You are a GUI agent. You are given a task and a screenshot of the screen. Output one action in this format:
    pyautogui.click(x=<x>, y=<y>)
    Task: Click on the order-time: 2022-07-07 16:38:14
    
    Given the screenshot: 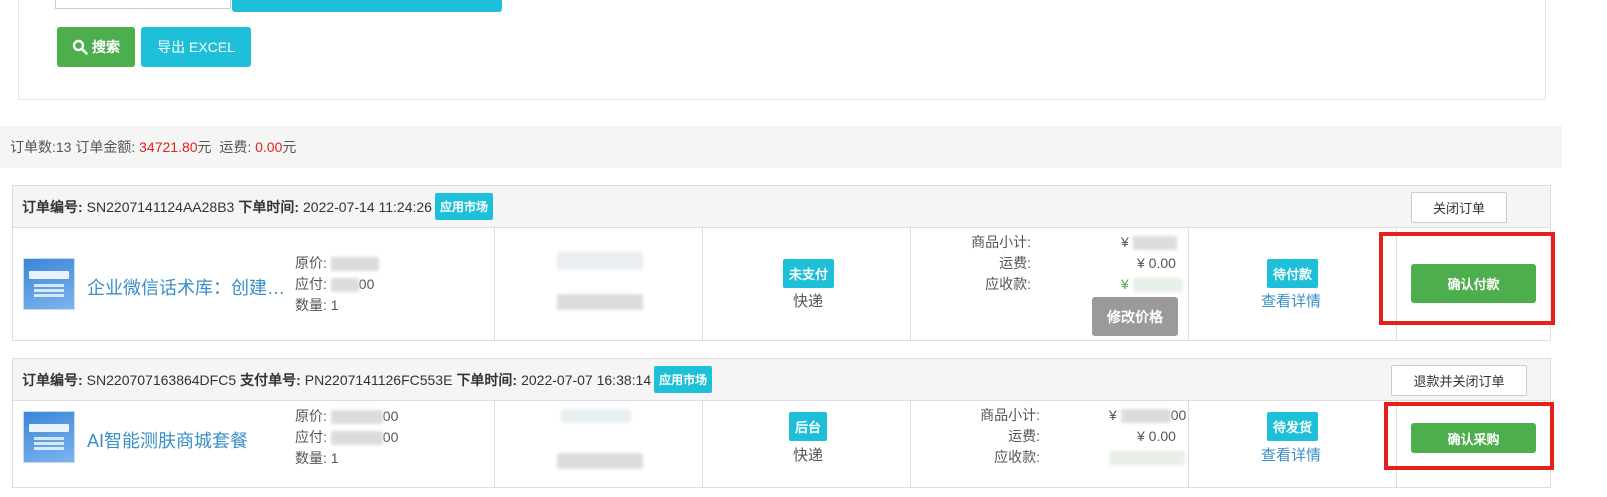 What is the action you would take?
    pyautogui.click(x=586, y=379)
    